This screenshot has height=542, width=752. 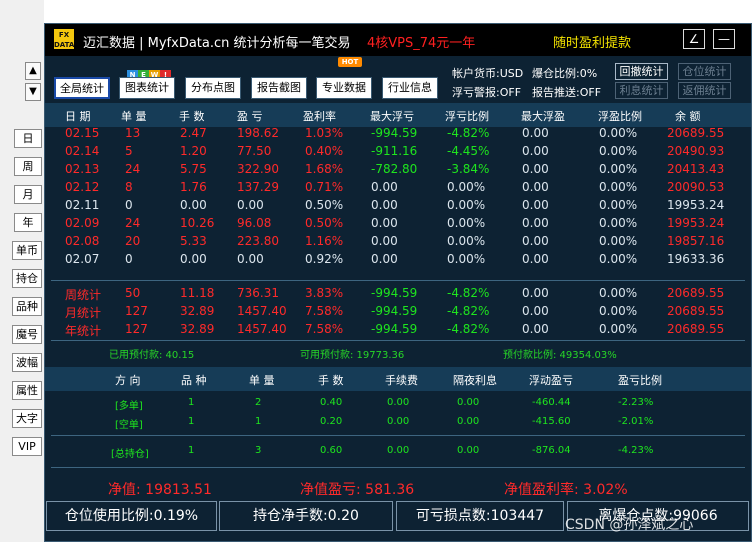 I want to click on side-button-week: 周, so click(x=28, y=166).